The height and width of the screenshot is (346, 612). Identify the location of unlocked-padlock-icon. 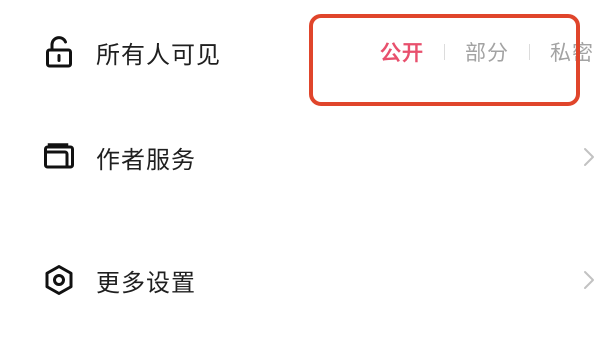
(59, 52).